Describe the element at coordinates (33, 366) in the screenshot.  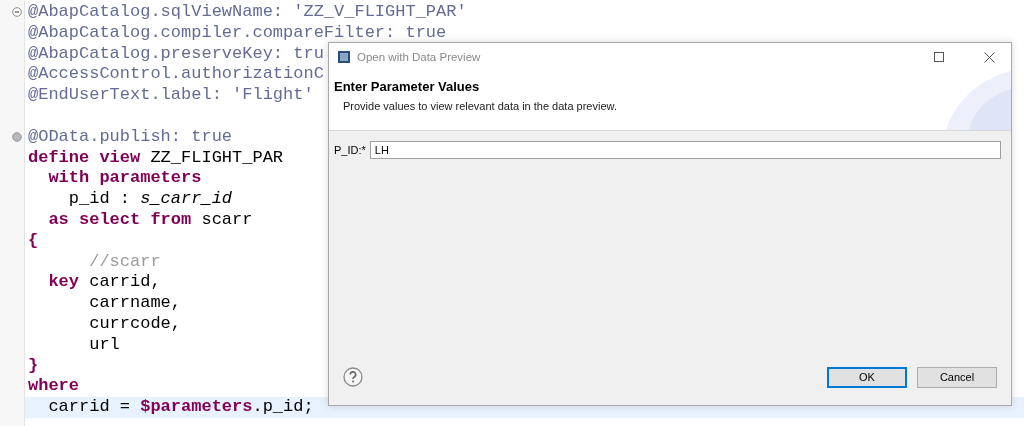
I see `code-line: }` at that location.